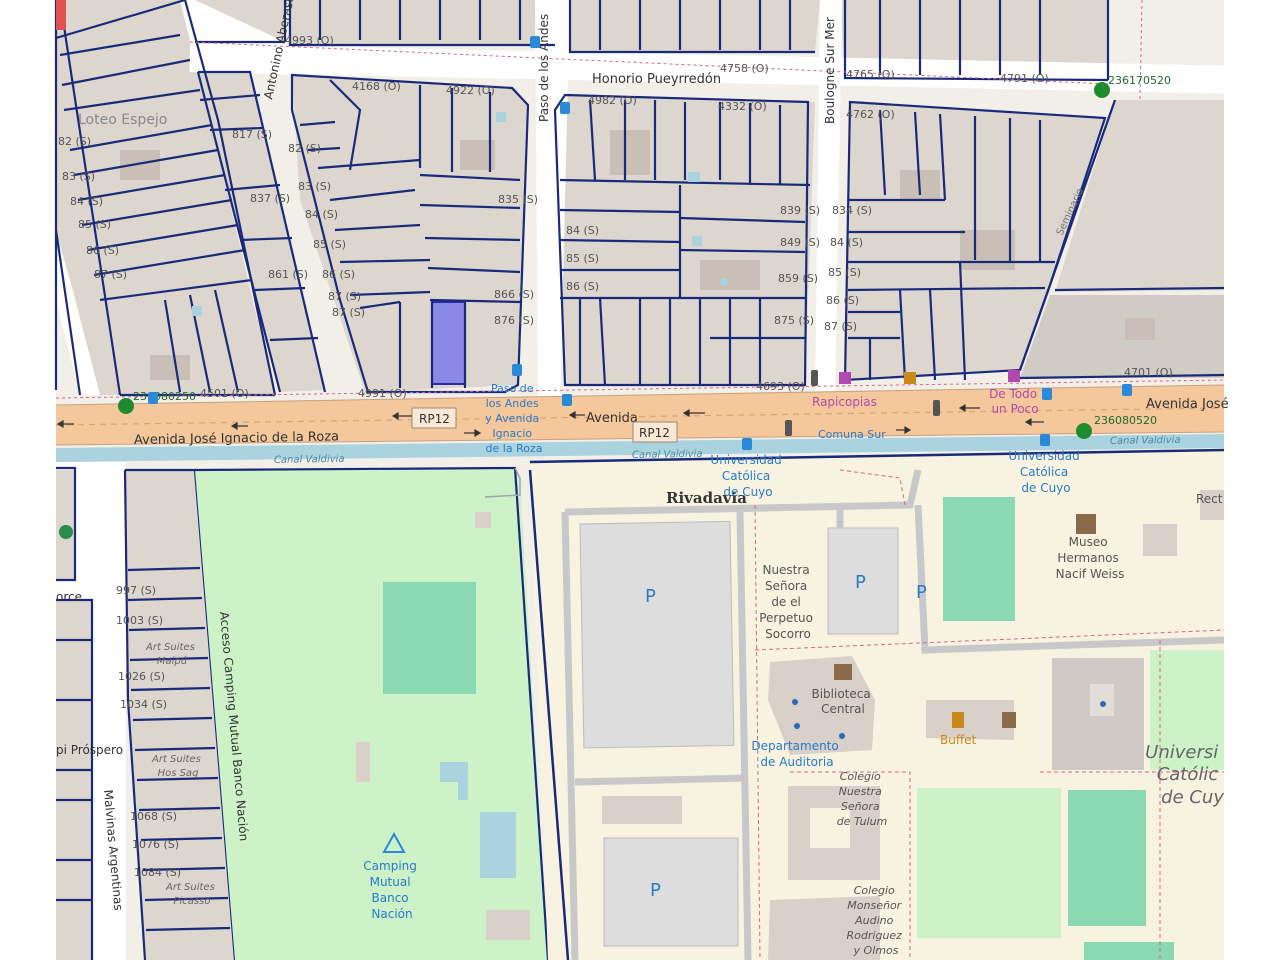 The height and width of the screenshot is (960, 1280). Describe the element at coordinates (798, 278) in the screenshot. I see `parcel-number: 859 (S)` at that location.